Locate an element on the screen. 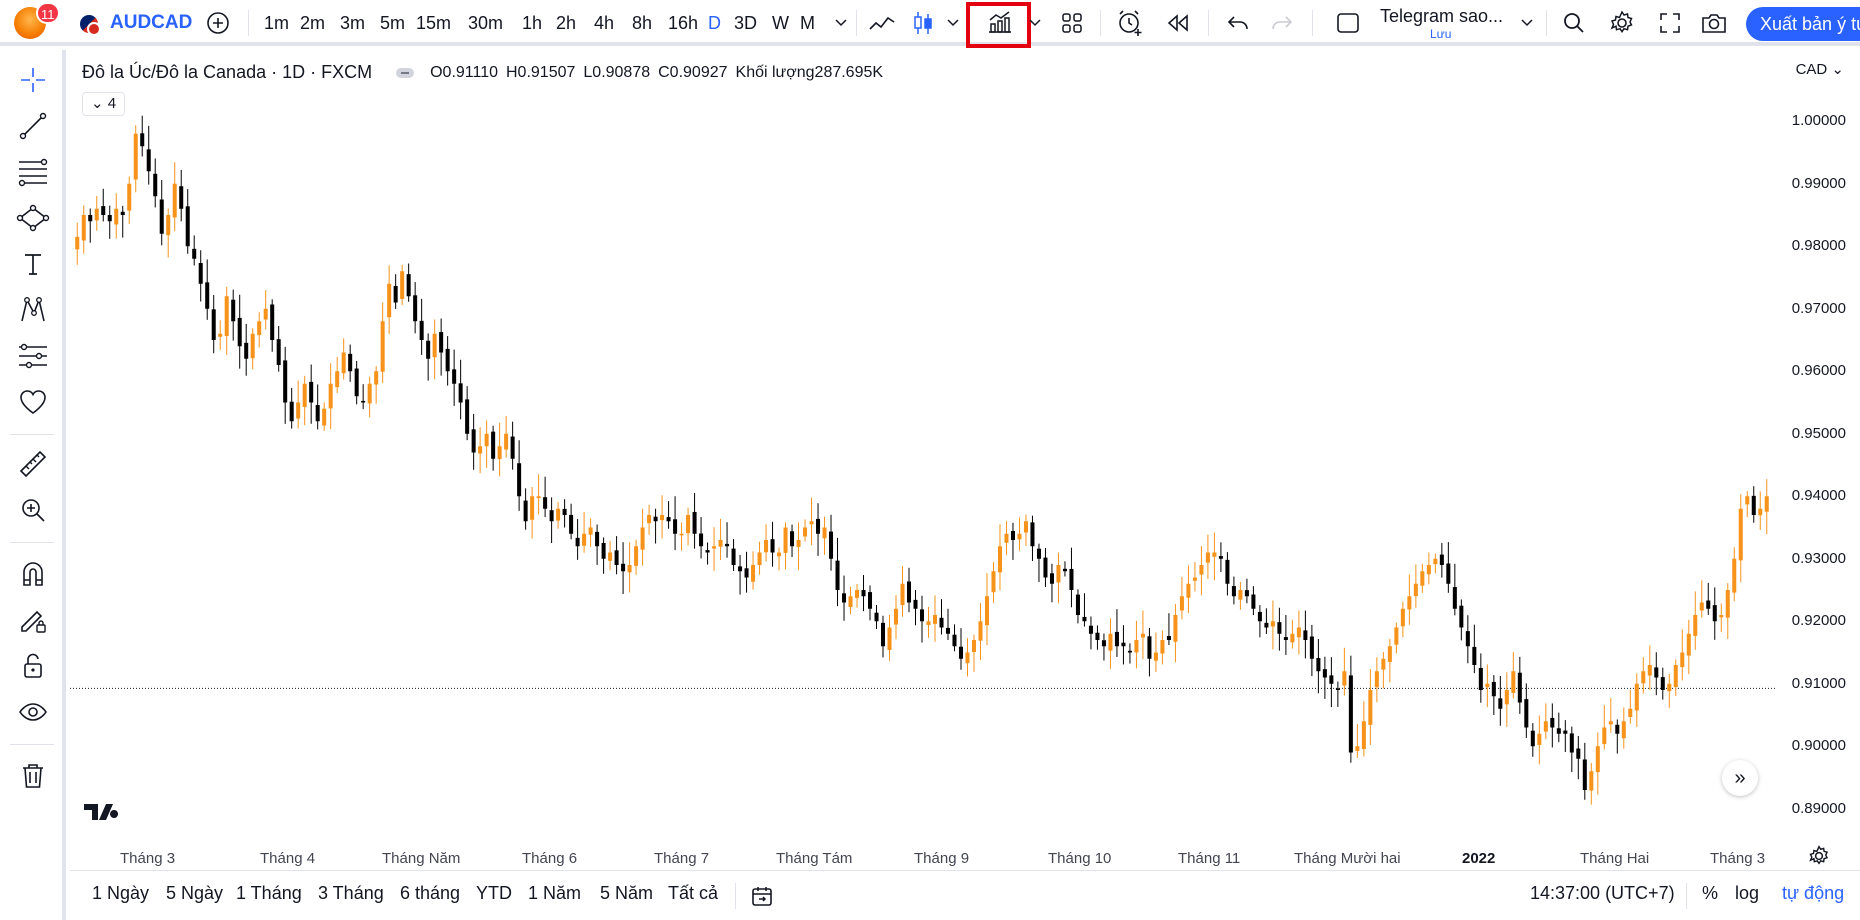 This screenshot has height=920, width=1860. timeframe-d: D is located at coordinates (714, 23).